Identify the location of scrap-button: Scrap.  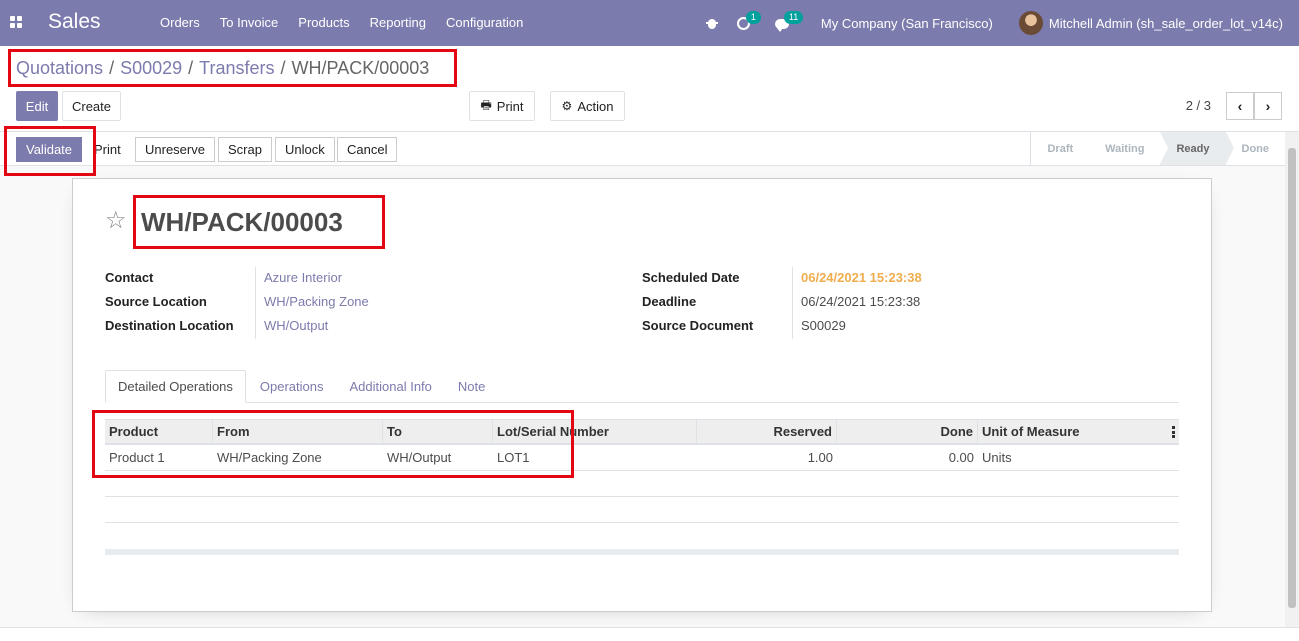
(245, 149).